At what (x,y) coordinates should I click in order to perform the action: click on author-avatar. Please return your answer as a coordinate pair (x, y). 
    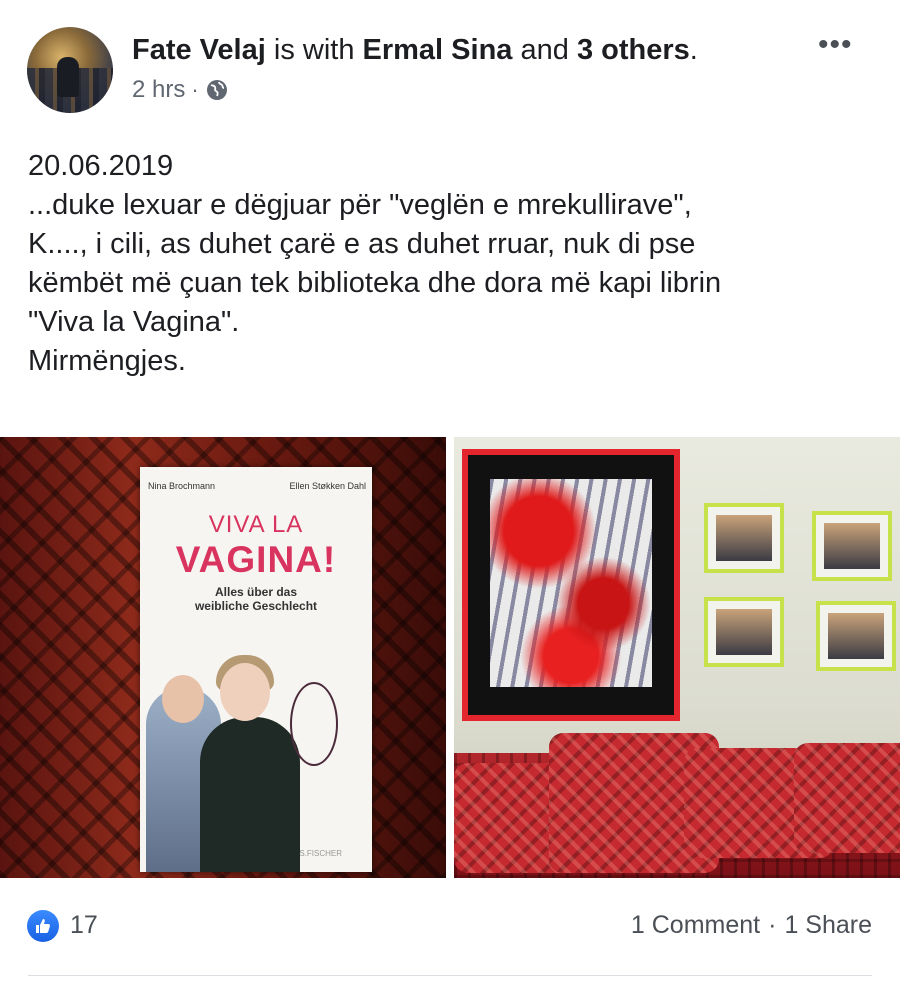
    Looking at the image, I should click on (70, 70).